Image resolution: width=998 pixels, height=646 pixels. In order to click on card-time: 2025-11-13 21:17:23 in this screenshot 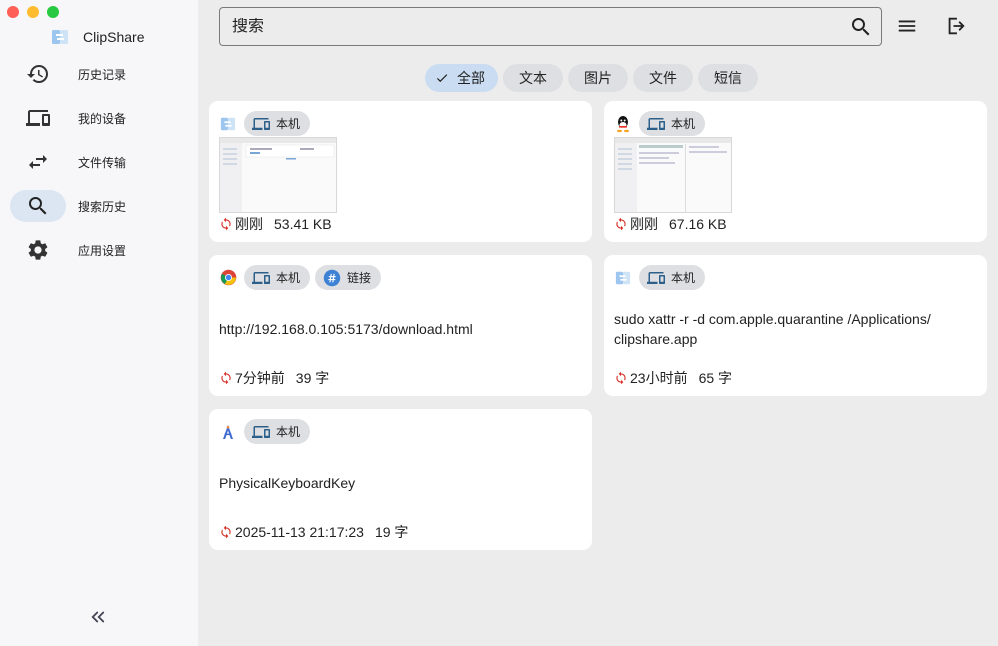, I will do `click(299, 532)`.